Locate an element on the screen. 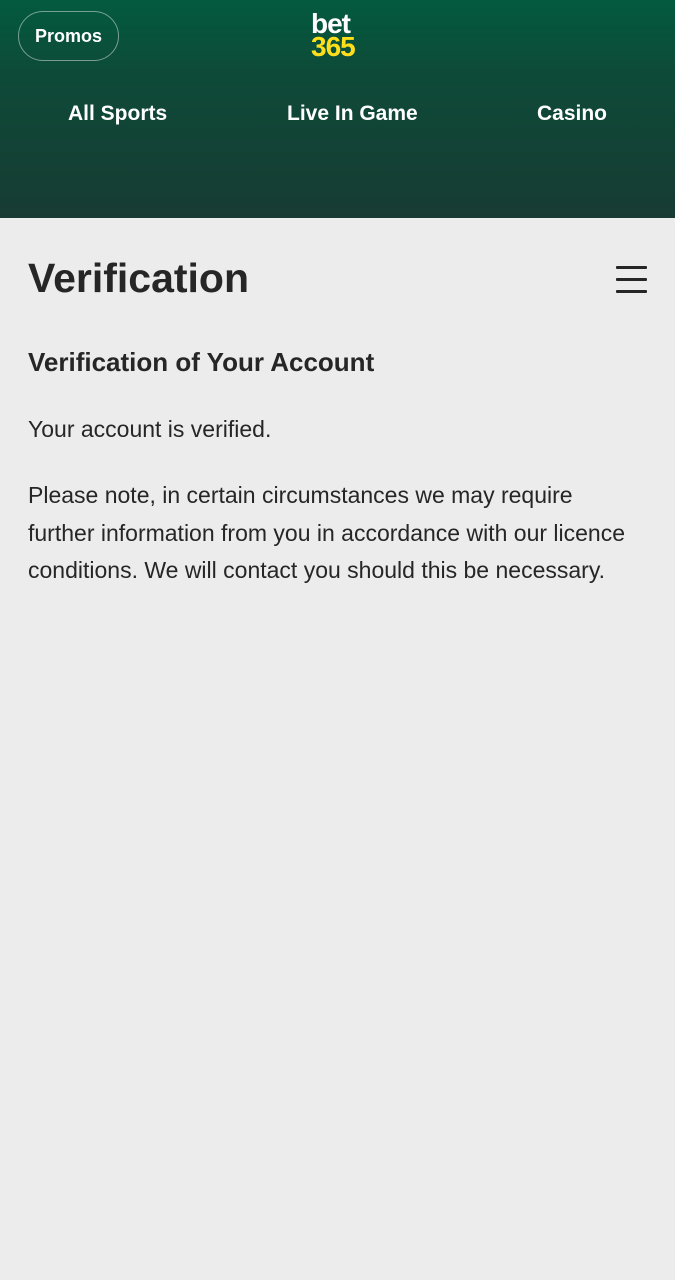 The height and width of the screenshot is (1280, 675). nav-live-in-game: Live In Game is located at coordinates (352, 114).